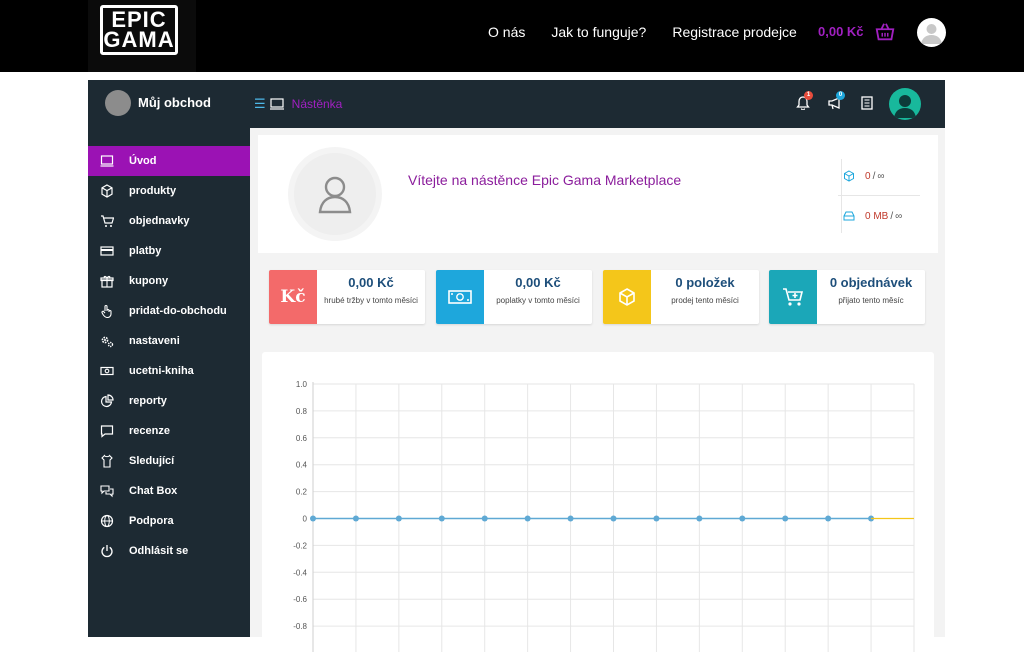 Image resolution: width=1024 pixels, height=652 pixels. Describe the element at coordinates (836, 101) in the screenshot. I see `announcements-button: 0` at that location.